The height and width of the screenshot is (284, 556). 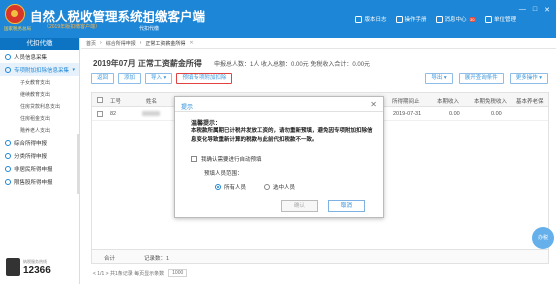 I want to click on tab-close-icon: ✕, so click(x=191, y=43).